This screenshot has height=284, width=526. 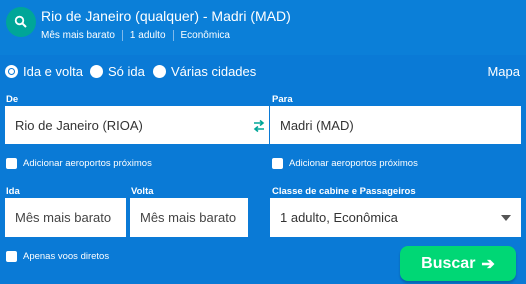 What do you see at coordinates (282, 99) in the screenshot?
I see `destination-label: Para` at bounding box center [282, 99].